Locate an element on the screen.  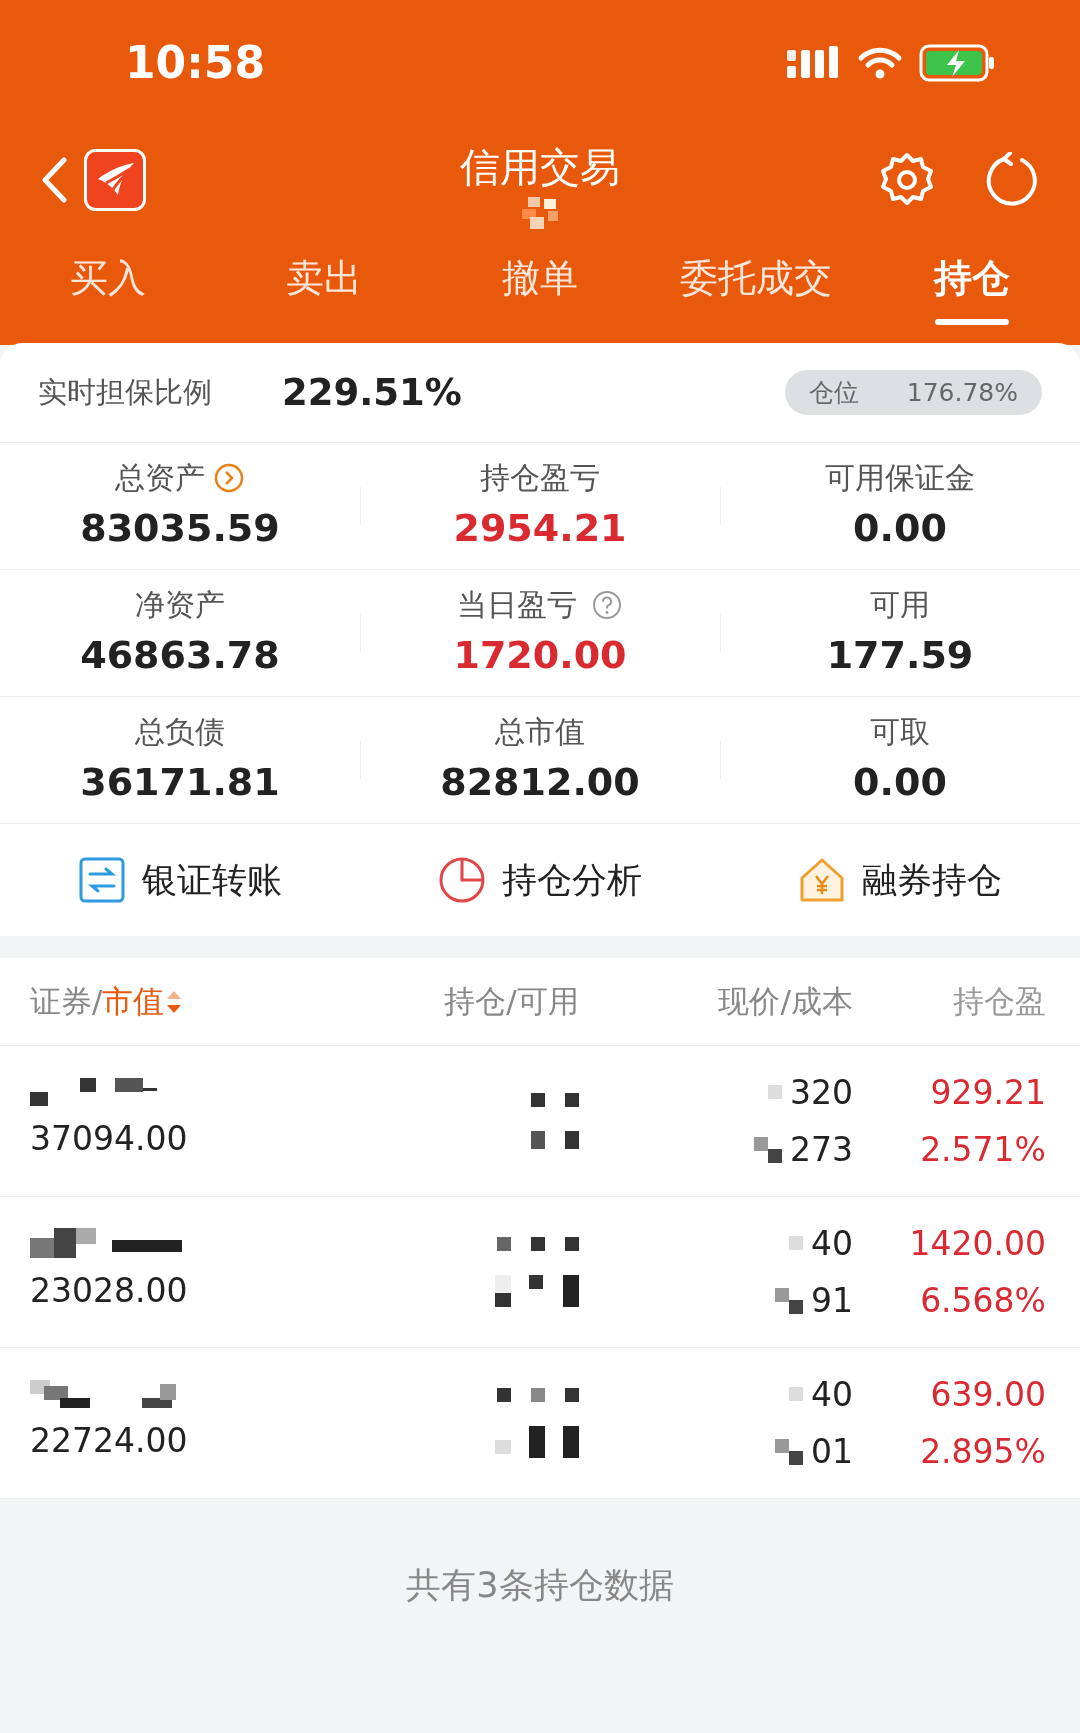
column-header: 现价/成本 is located at coordinates (785, 1002).